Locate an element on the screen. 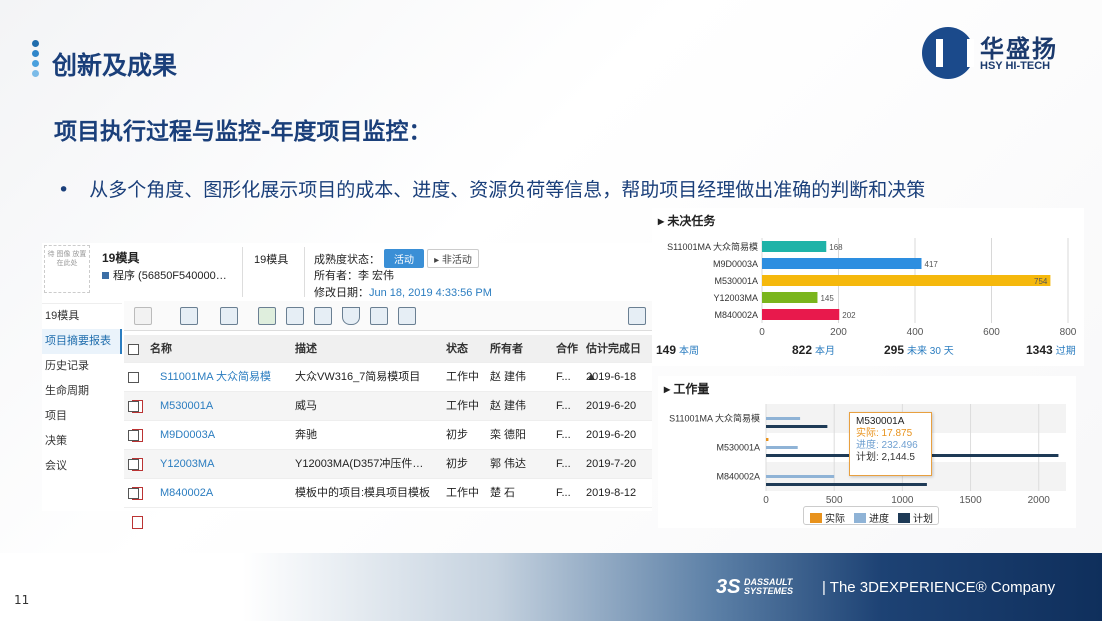  sidebar-item-lifecycle: 生命周期 is located at coordinates (82, 391).